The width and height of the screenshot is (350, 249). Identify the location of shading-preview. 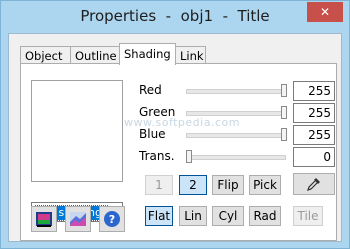
(77, 131).